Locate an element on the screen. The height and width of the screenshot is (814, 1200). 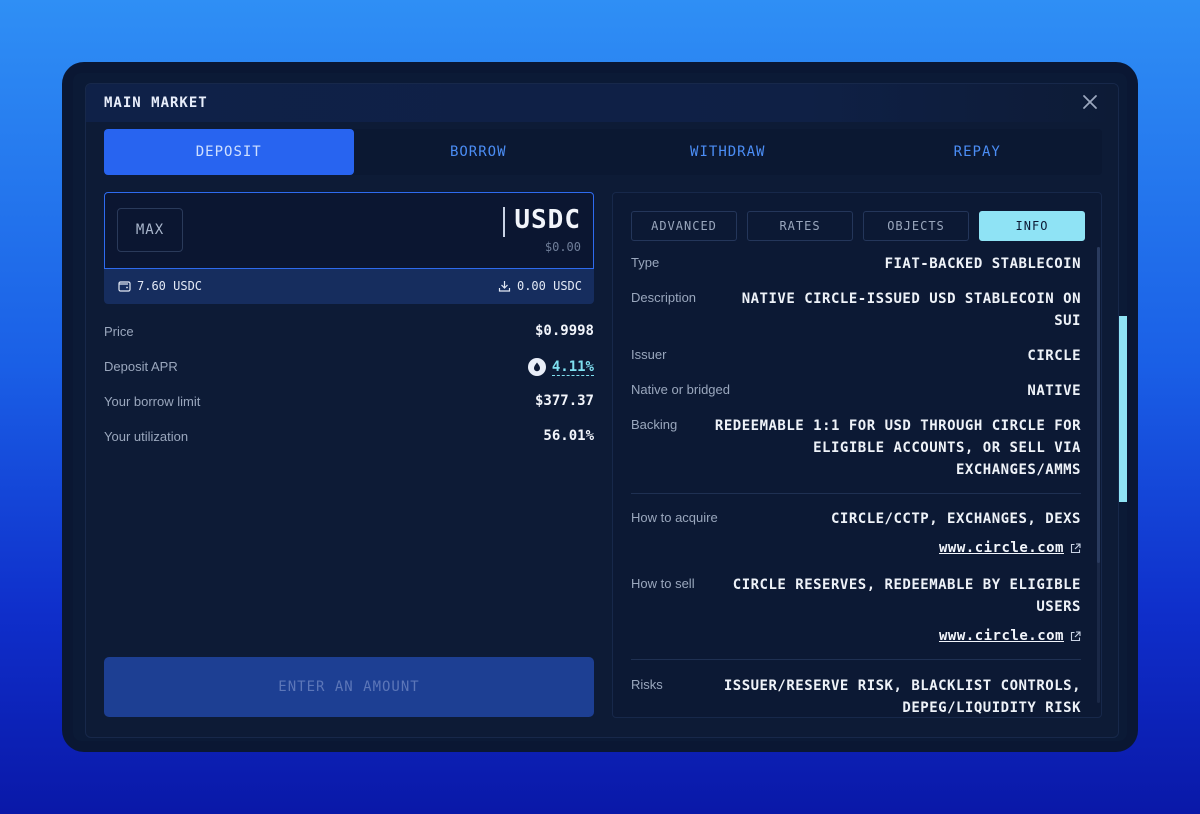
info-label: Type is located at coordinates (645, 262).